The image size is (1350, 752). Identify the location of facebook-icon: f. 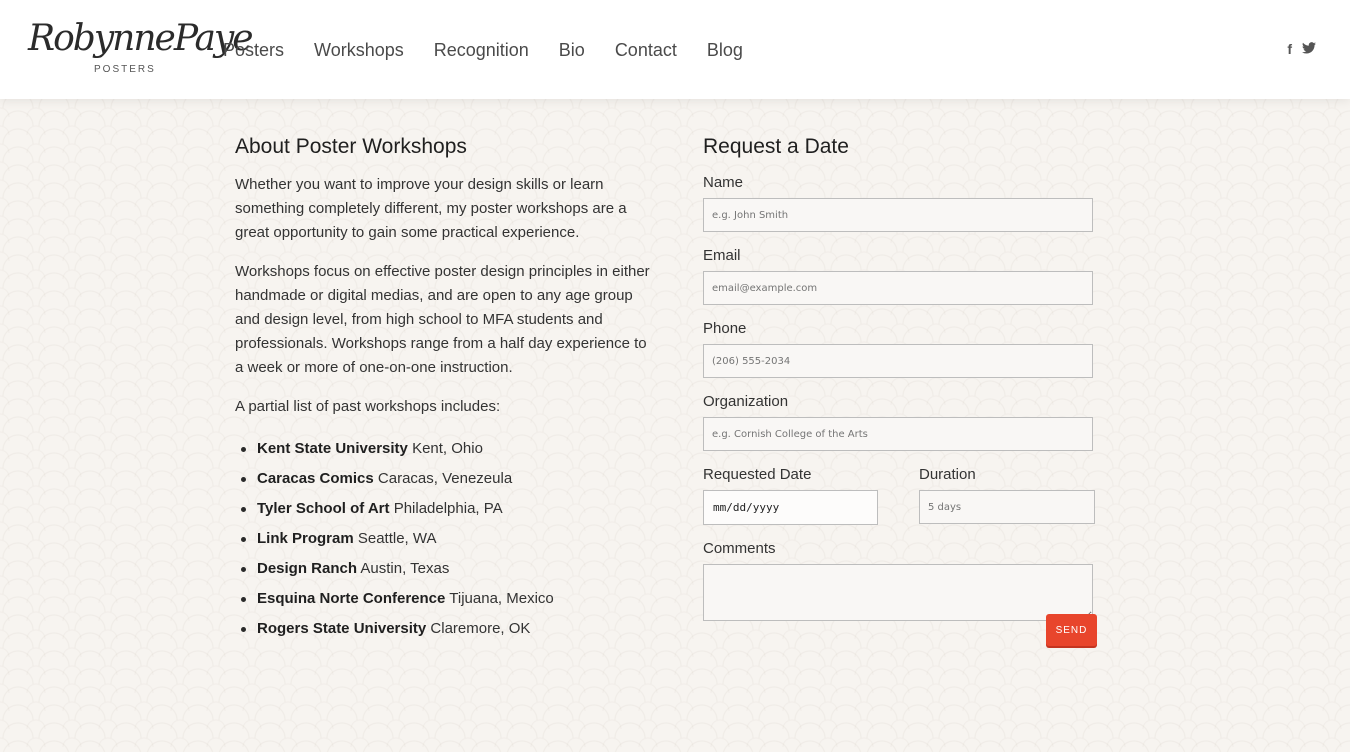
(1289, 49).